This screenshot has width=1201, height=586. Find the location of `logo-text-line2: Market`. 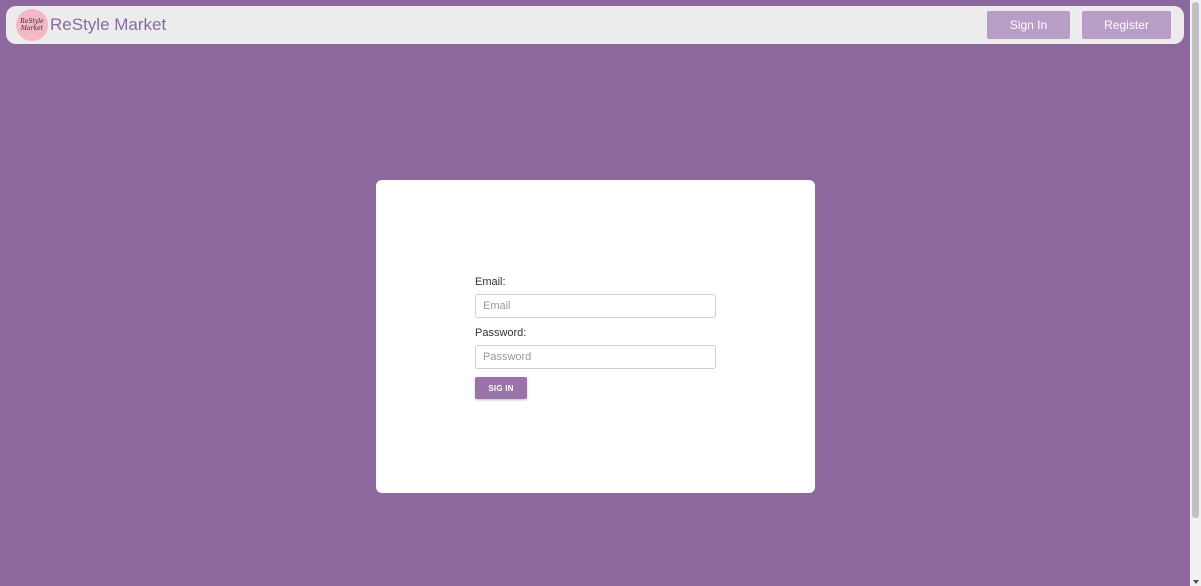

logo-text-line2: Market is located at coordinates (32, 28).